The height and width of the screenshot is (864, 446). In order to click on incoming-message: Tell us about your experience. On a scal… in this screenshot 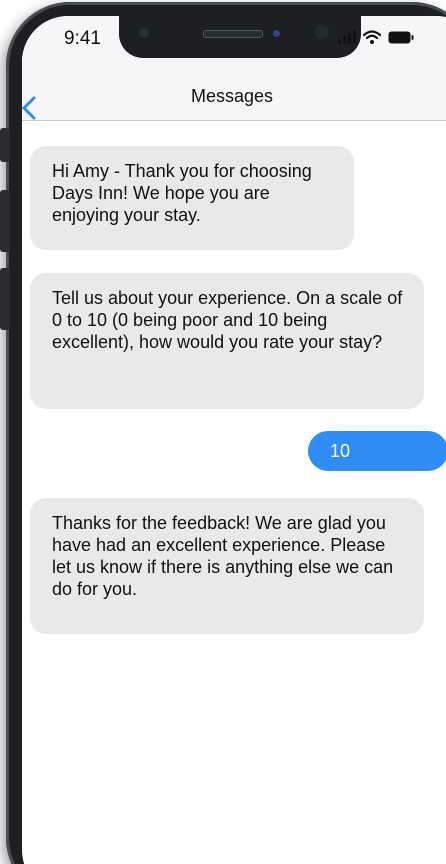, I will do `click(227, 341)`.